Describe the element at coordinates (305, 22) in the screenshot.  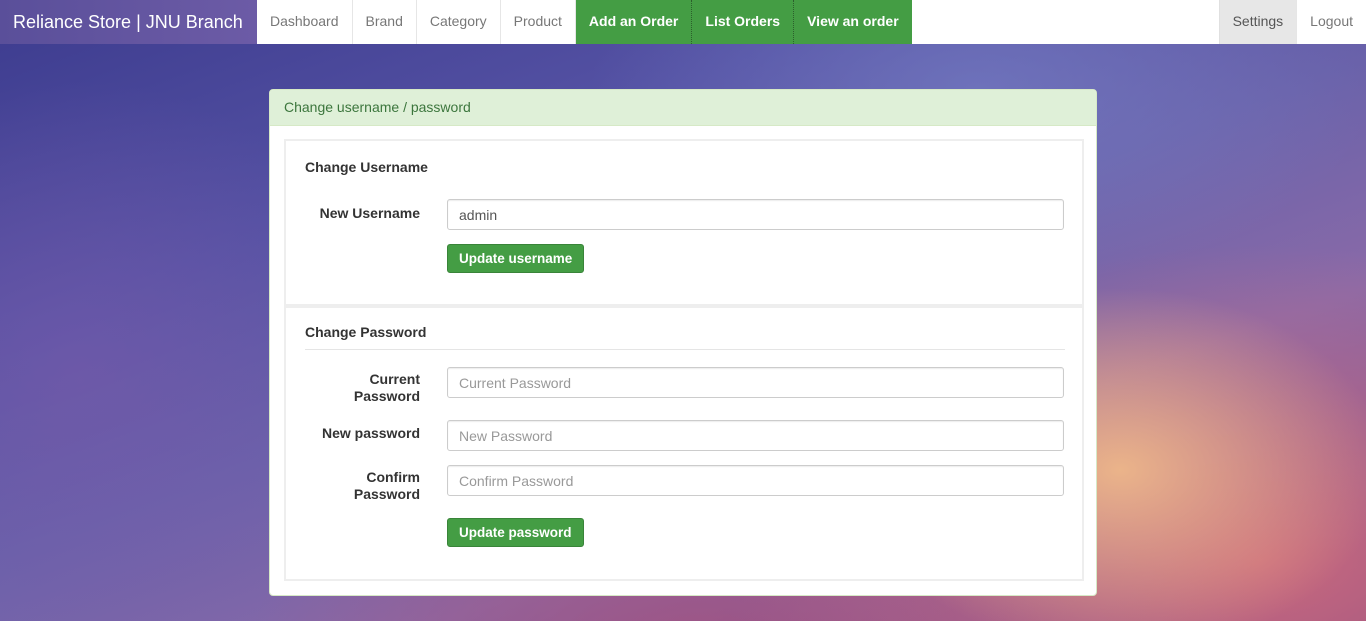
I see `nav-dashboard: Dashboard` at that location.